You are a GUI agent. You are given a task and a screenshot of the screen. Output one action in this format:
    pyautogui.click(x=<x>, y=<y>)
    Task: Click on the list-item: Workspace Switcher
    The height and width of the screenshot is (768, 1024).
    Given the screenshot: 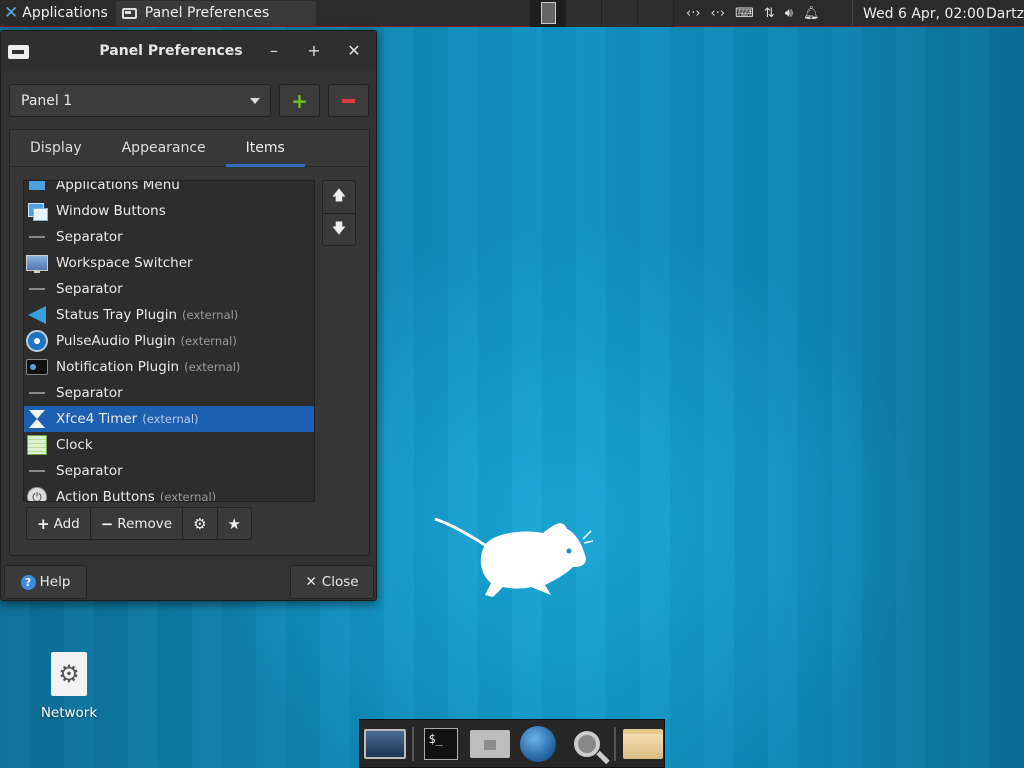 What is the action you would take?
    pyautogui.click(x=169, y=263)
    